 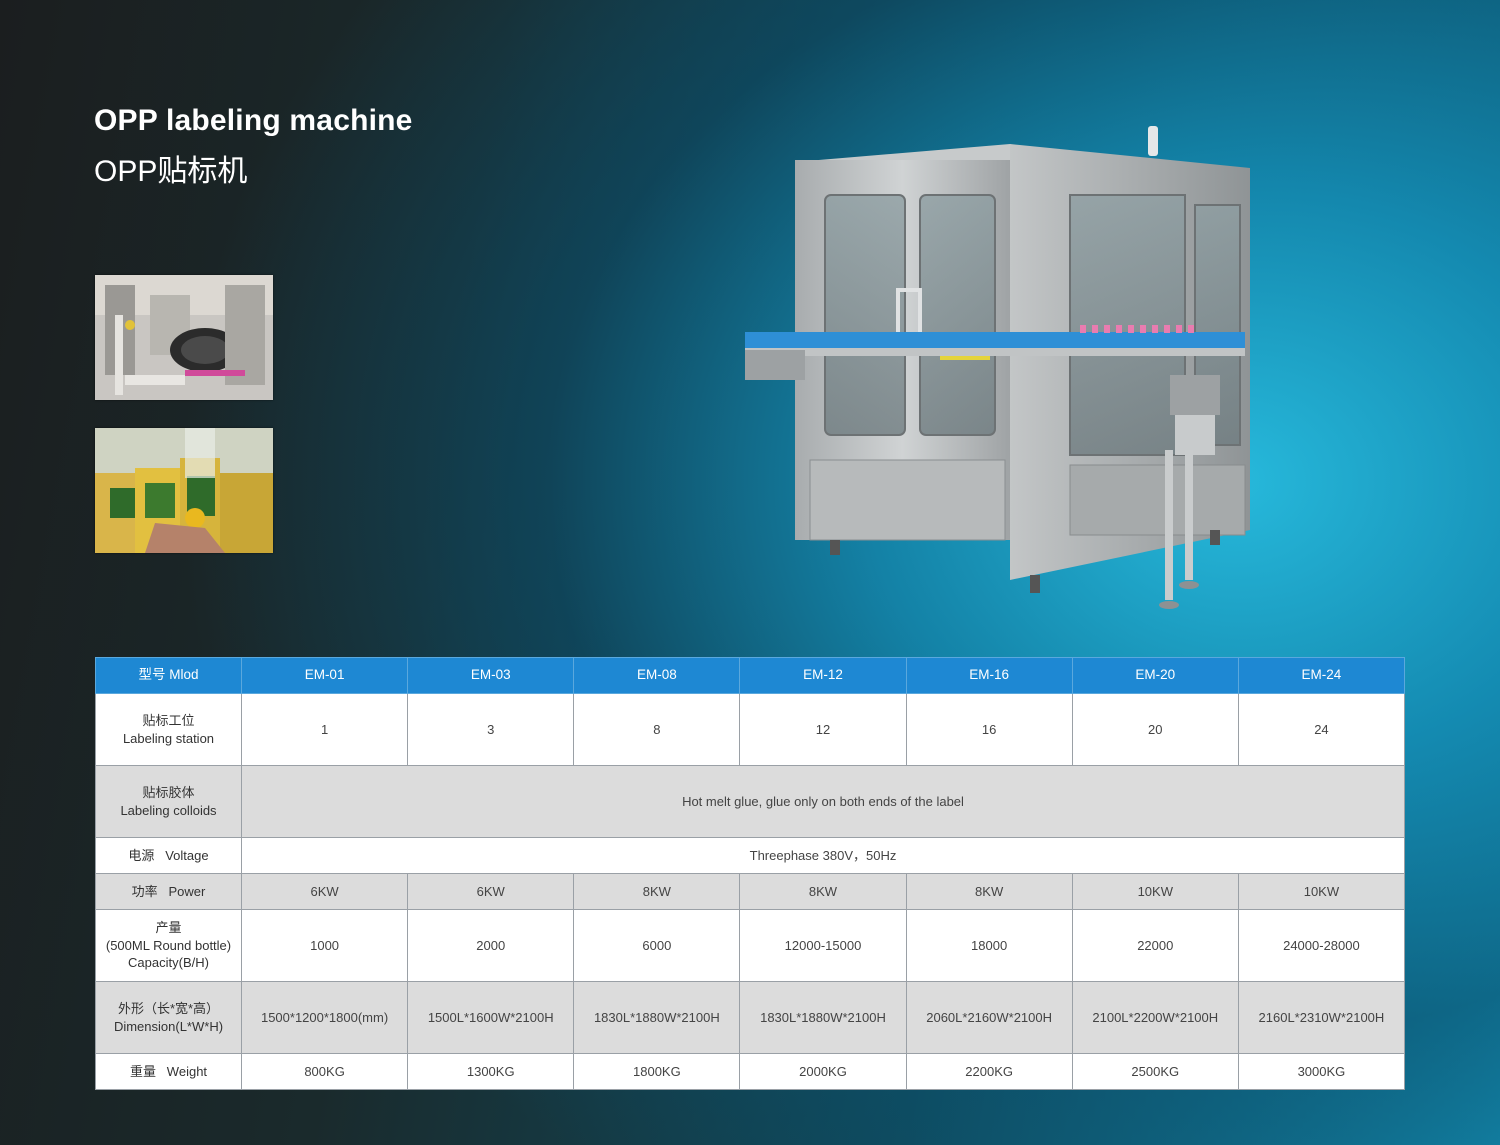 I want to click on row-label-en: (500ML Round bottle), so click(x=168, y=945).